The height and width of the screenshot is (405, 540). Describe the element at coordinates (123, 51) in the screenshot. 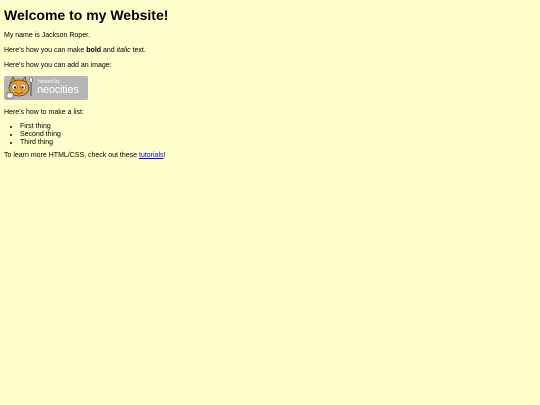

I see `italic-word: italic` at that location.